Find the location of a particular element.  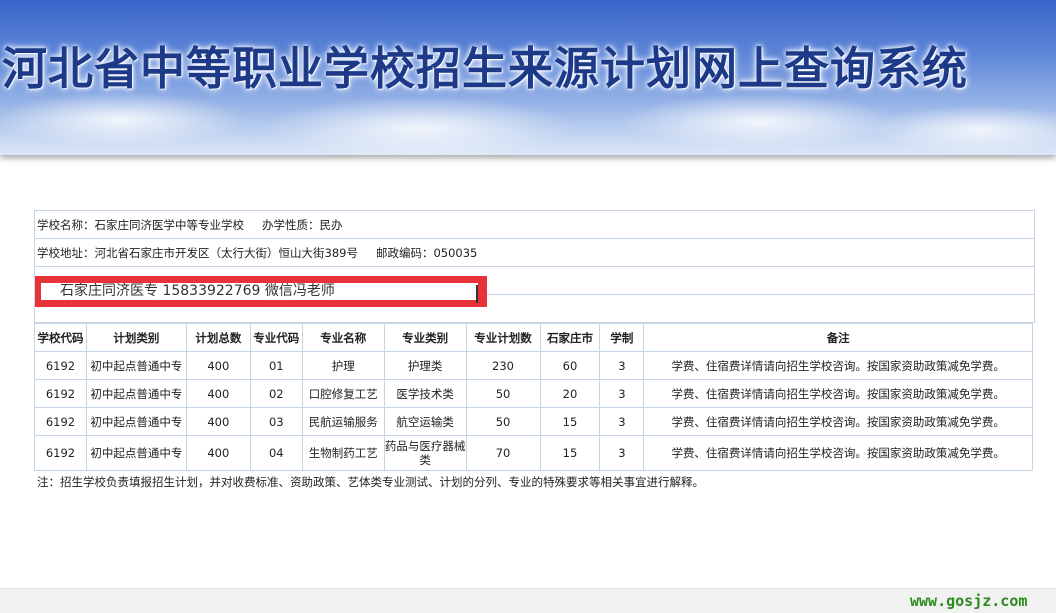

text-cursor is located at coordinates (477, 294).